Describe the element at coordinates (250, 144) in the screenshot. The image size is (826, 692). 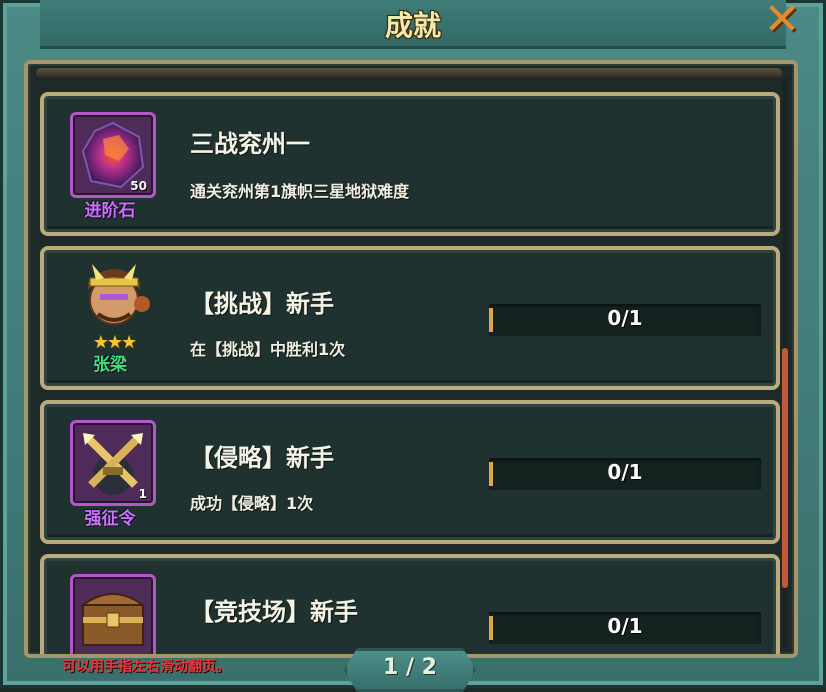
I see `achievement-title: 三战兖州一` at that location.